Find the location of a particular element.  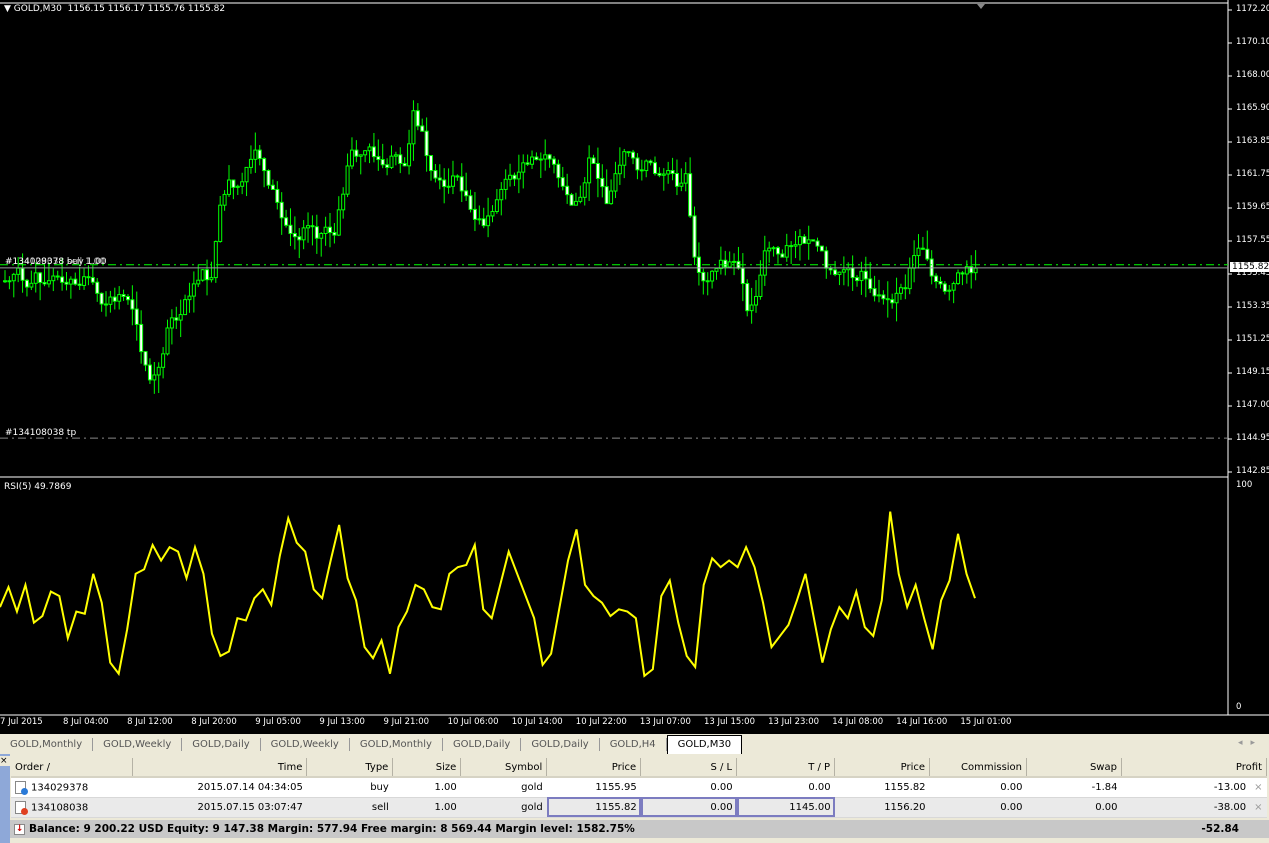

current-price-marker: 1155.82 is located at coordinates (1249, 267).